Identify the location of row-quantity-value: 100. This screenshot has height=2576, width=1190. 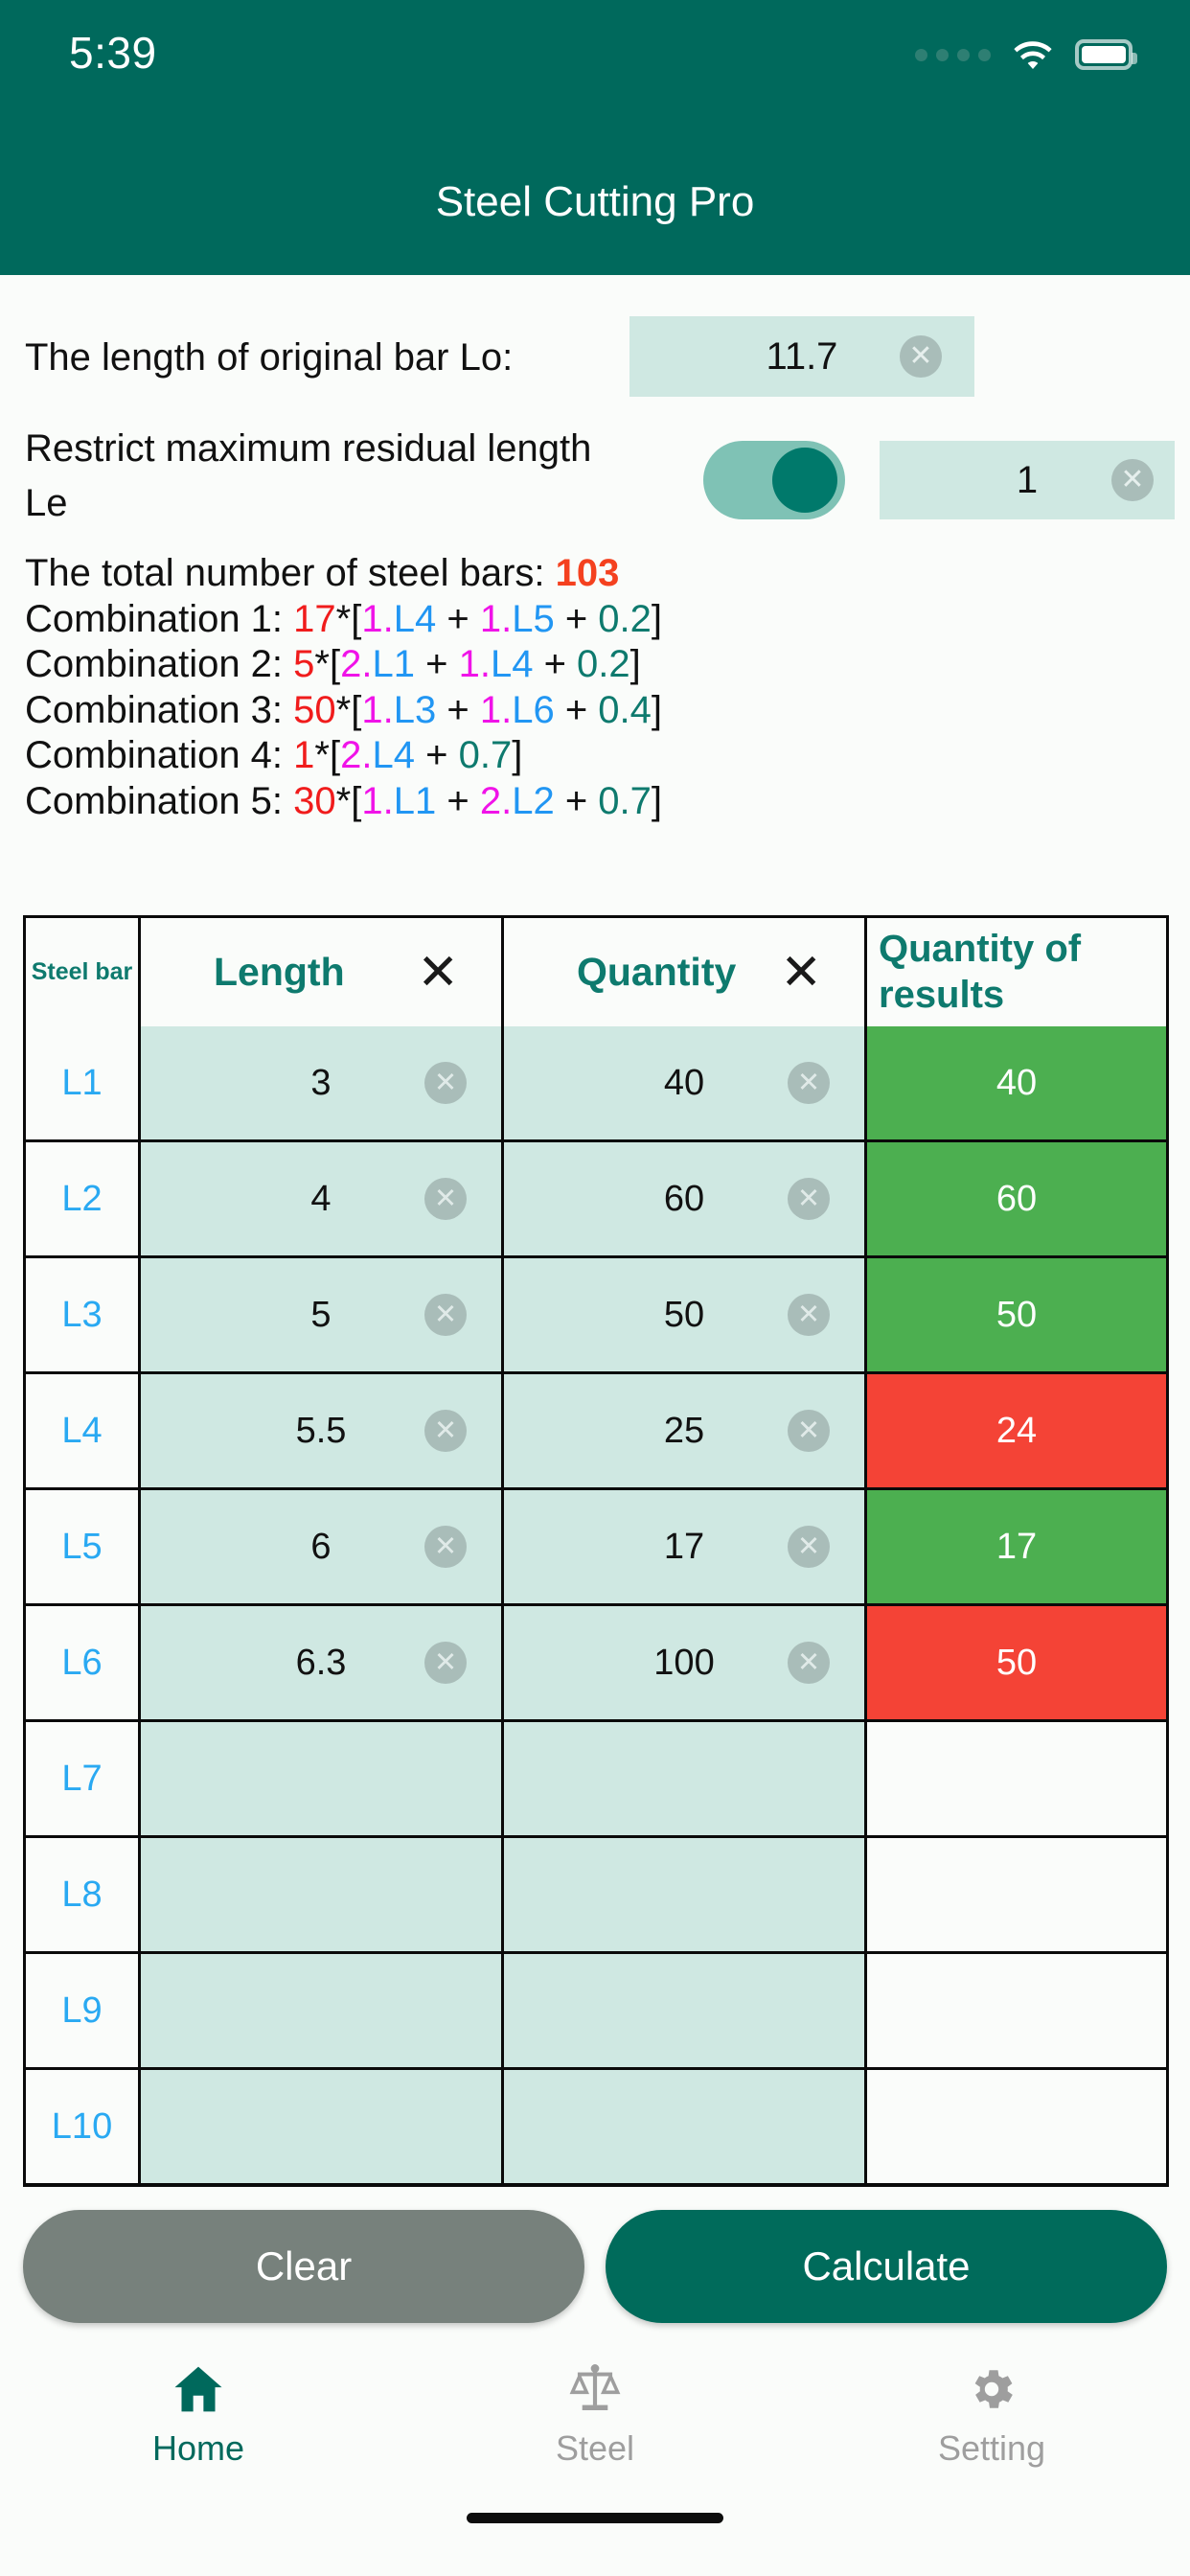
(684, 1662).